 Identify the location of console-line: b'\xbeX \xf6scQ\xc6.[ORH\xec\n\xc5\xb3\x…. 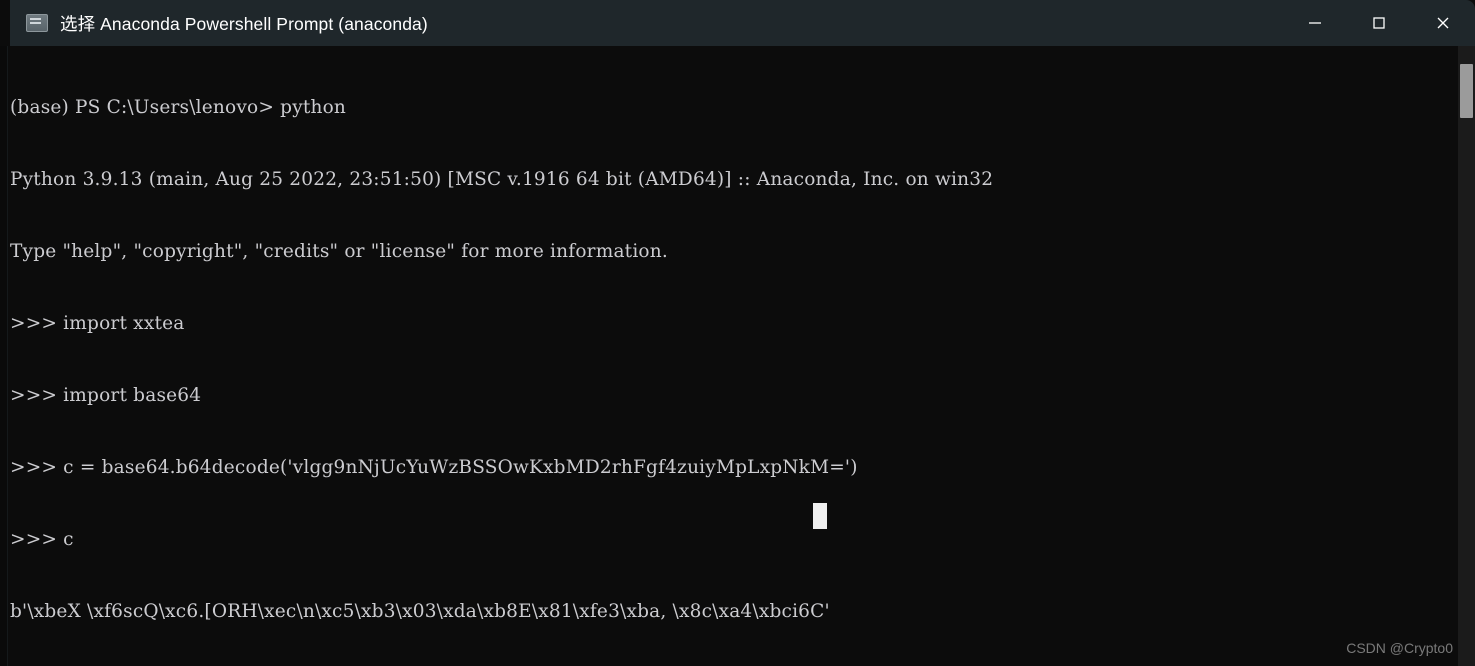
(420, 611).